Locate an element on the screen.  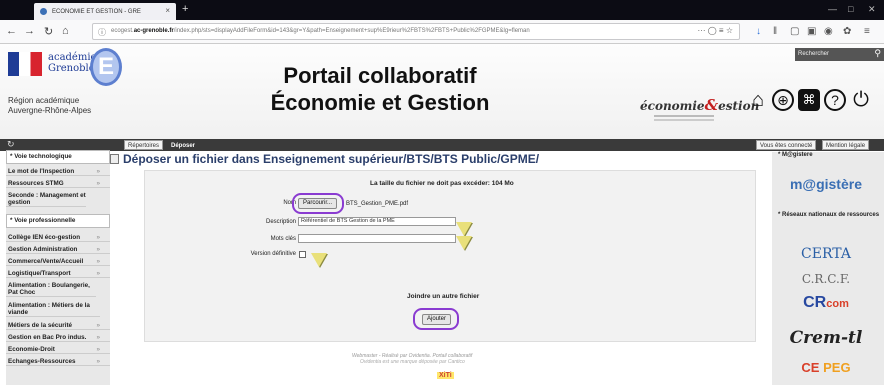
file-icon is located at coordinates (114, 159).